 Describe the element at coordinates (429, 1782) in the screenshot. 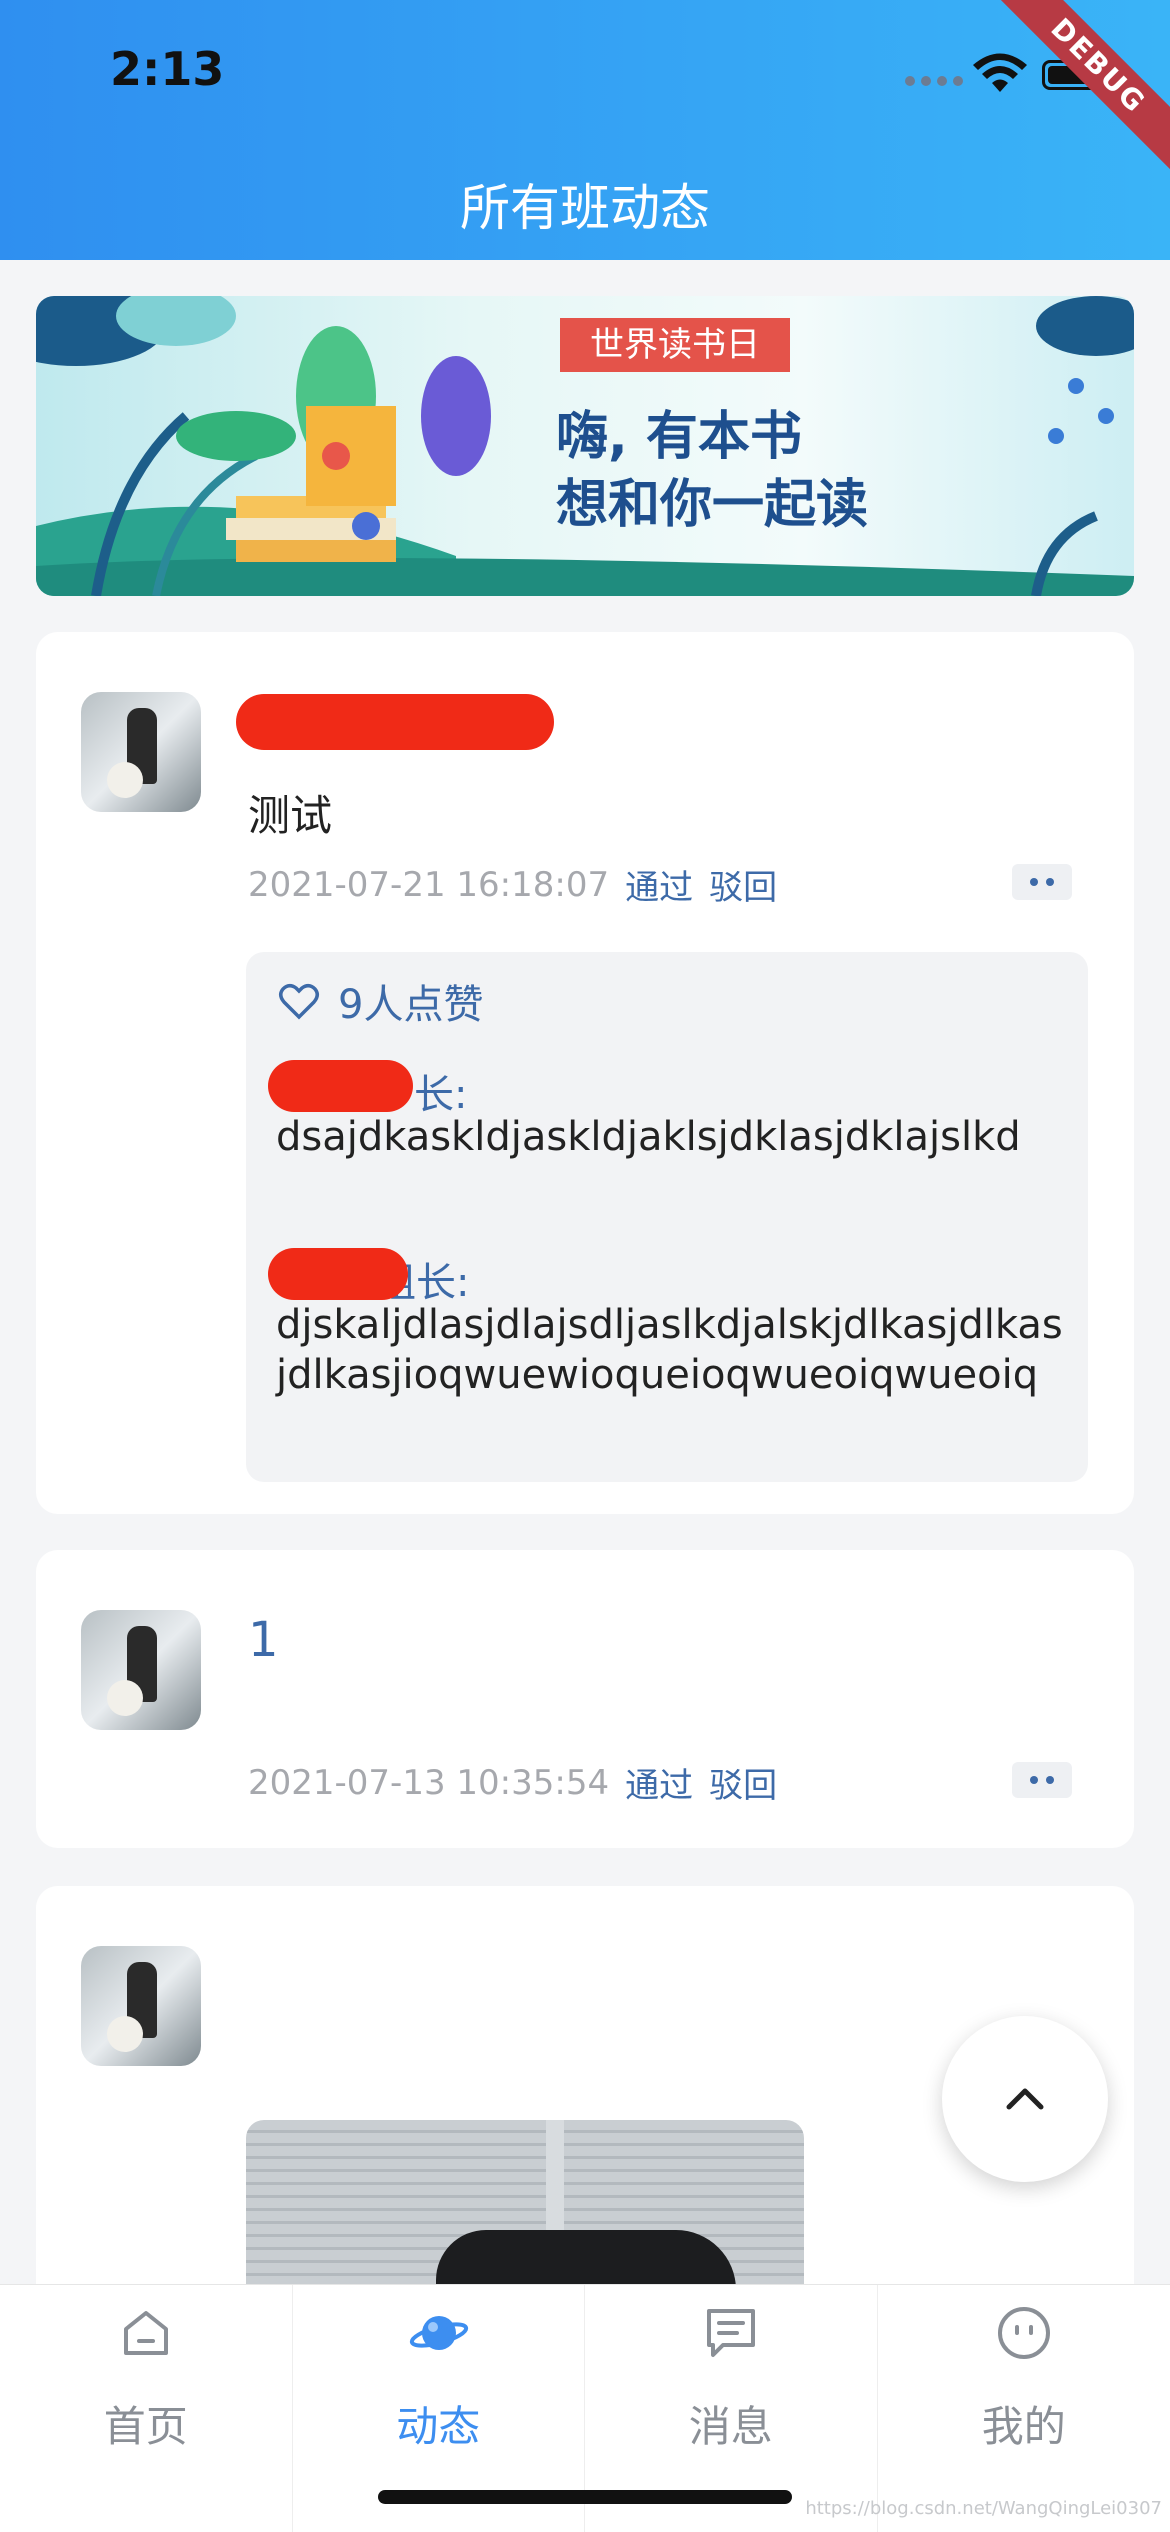

I see `post-timestamp: 2021-07-13 10:35:54` at that location.